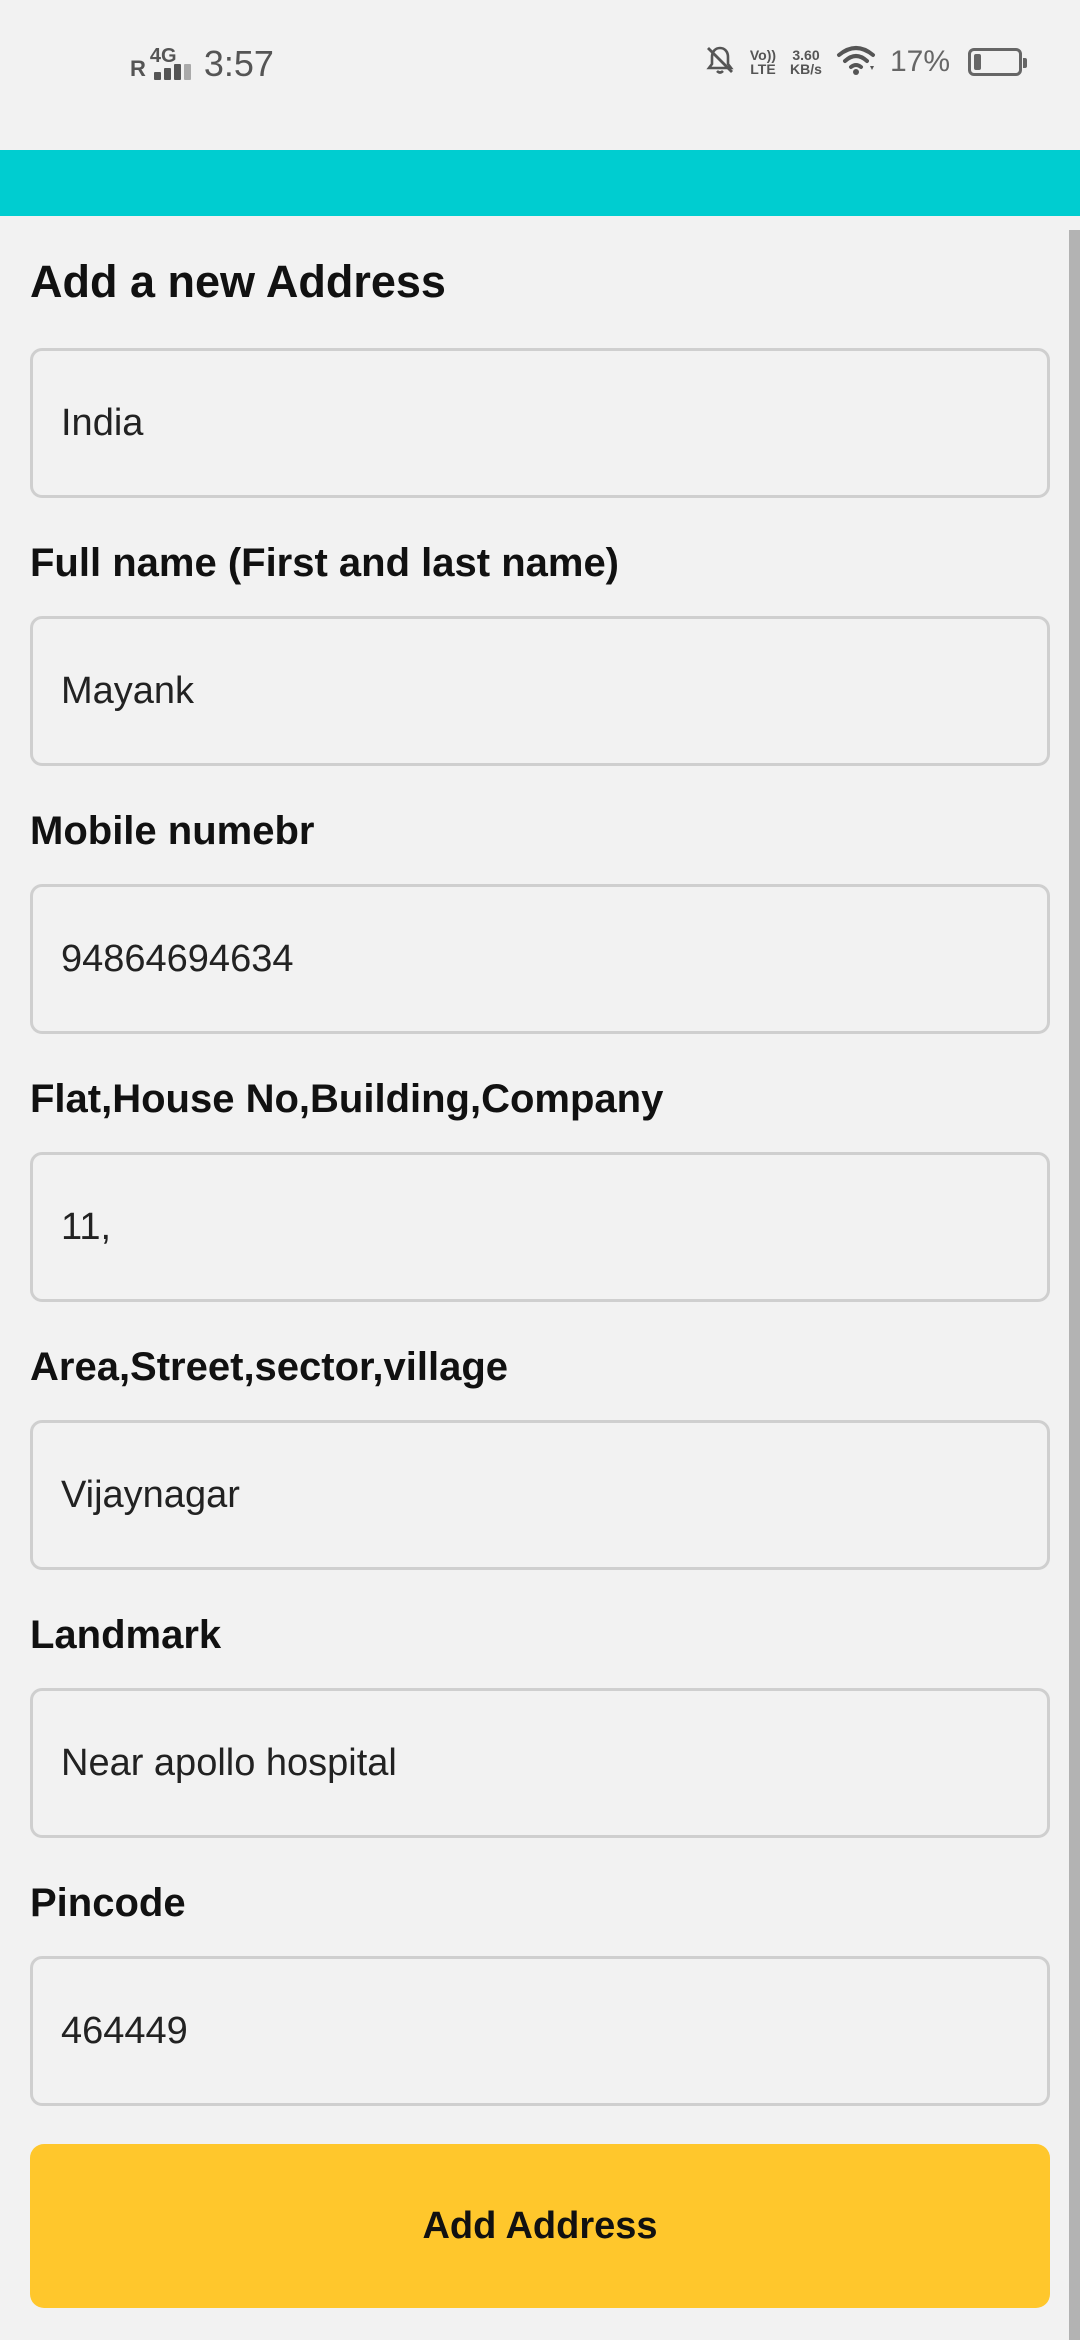 This screenshot has width=1080, height=2340. I want to click on country-input, so click(540, 423).